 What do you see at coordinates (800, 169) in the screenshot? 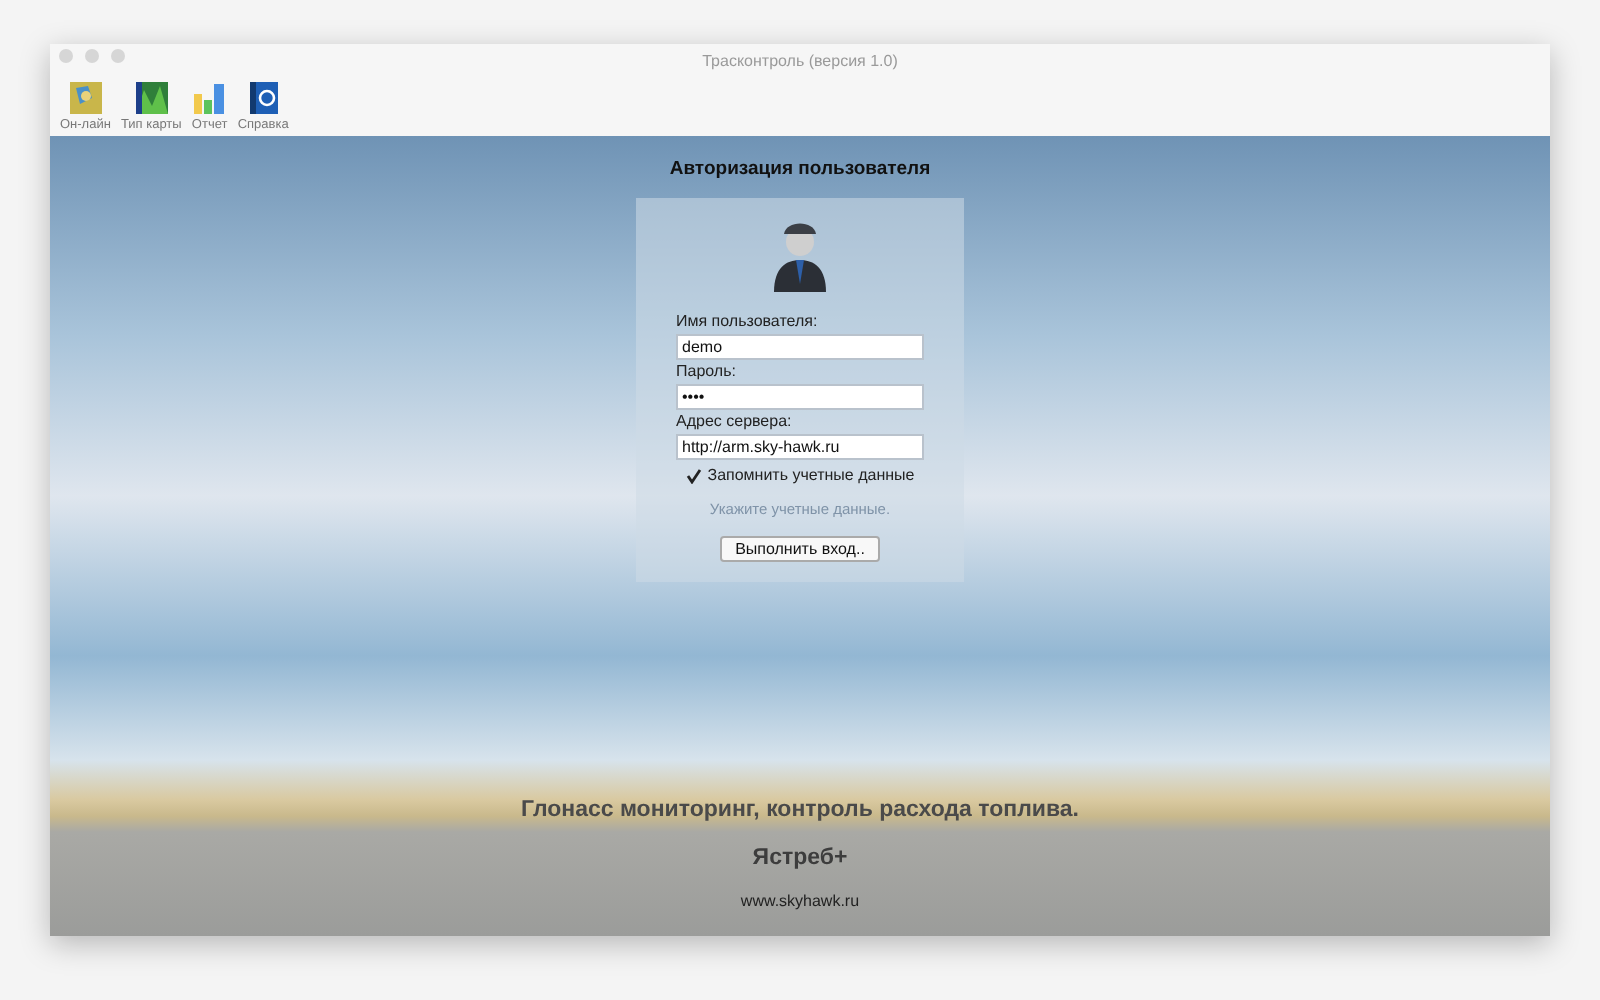
I see `login-title: Авторизация пользователя` at bounding box center [800, 169].